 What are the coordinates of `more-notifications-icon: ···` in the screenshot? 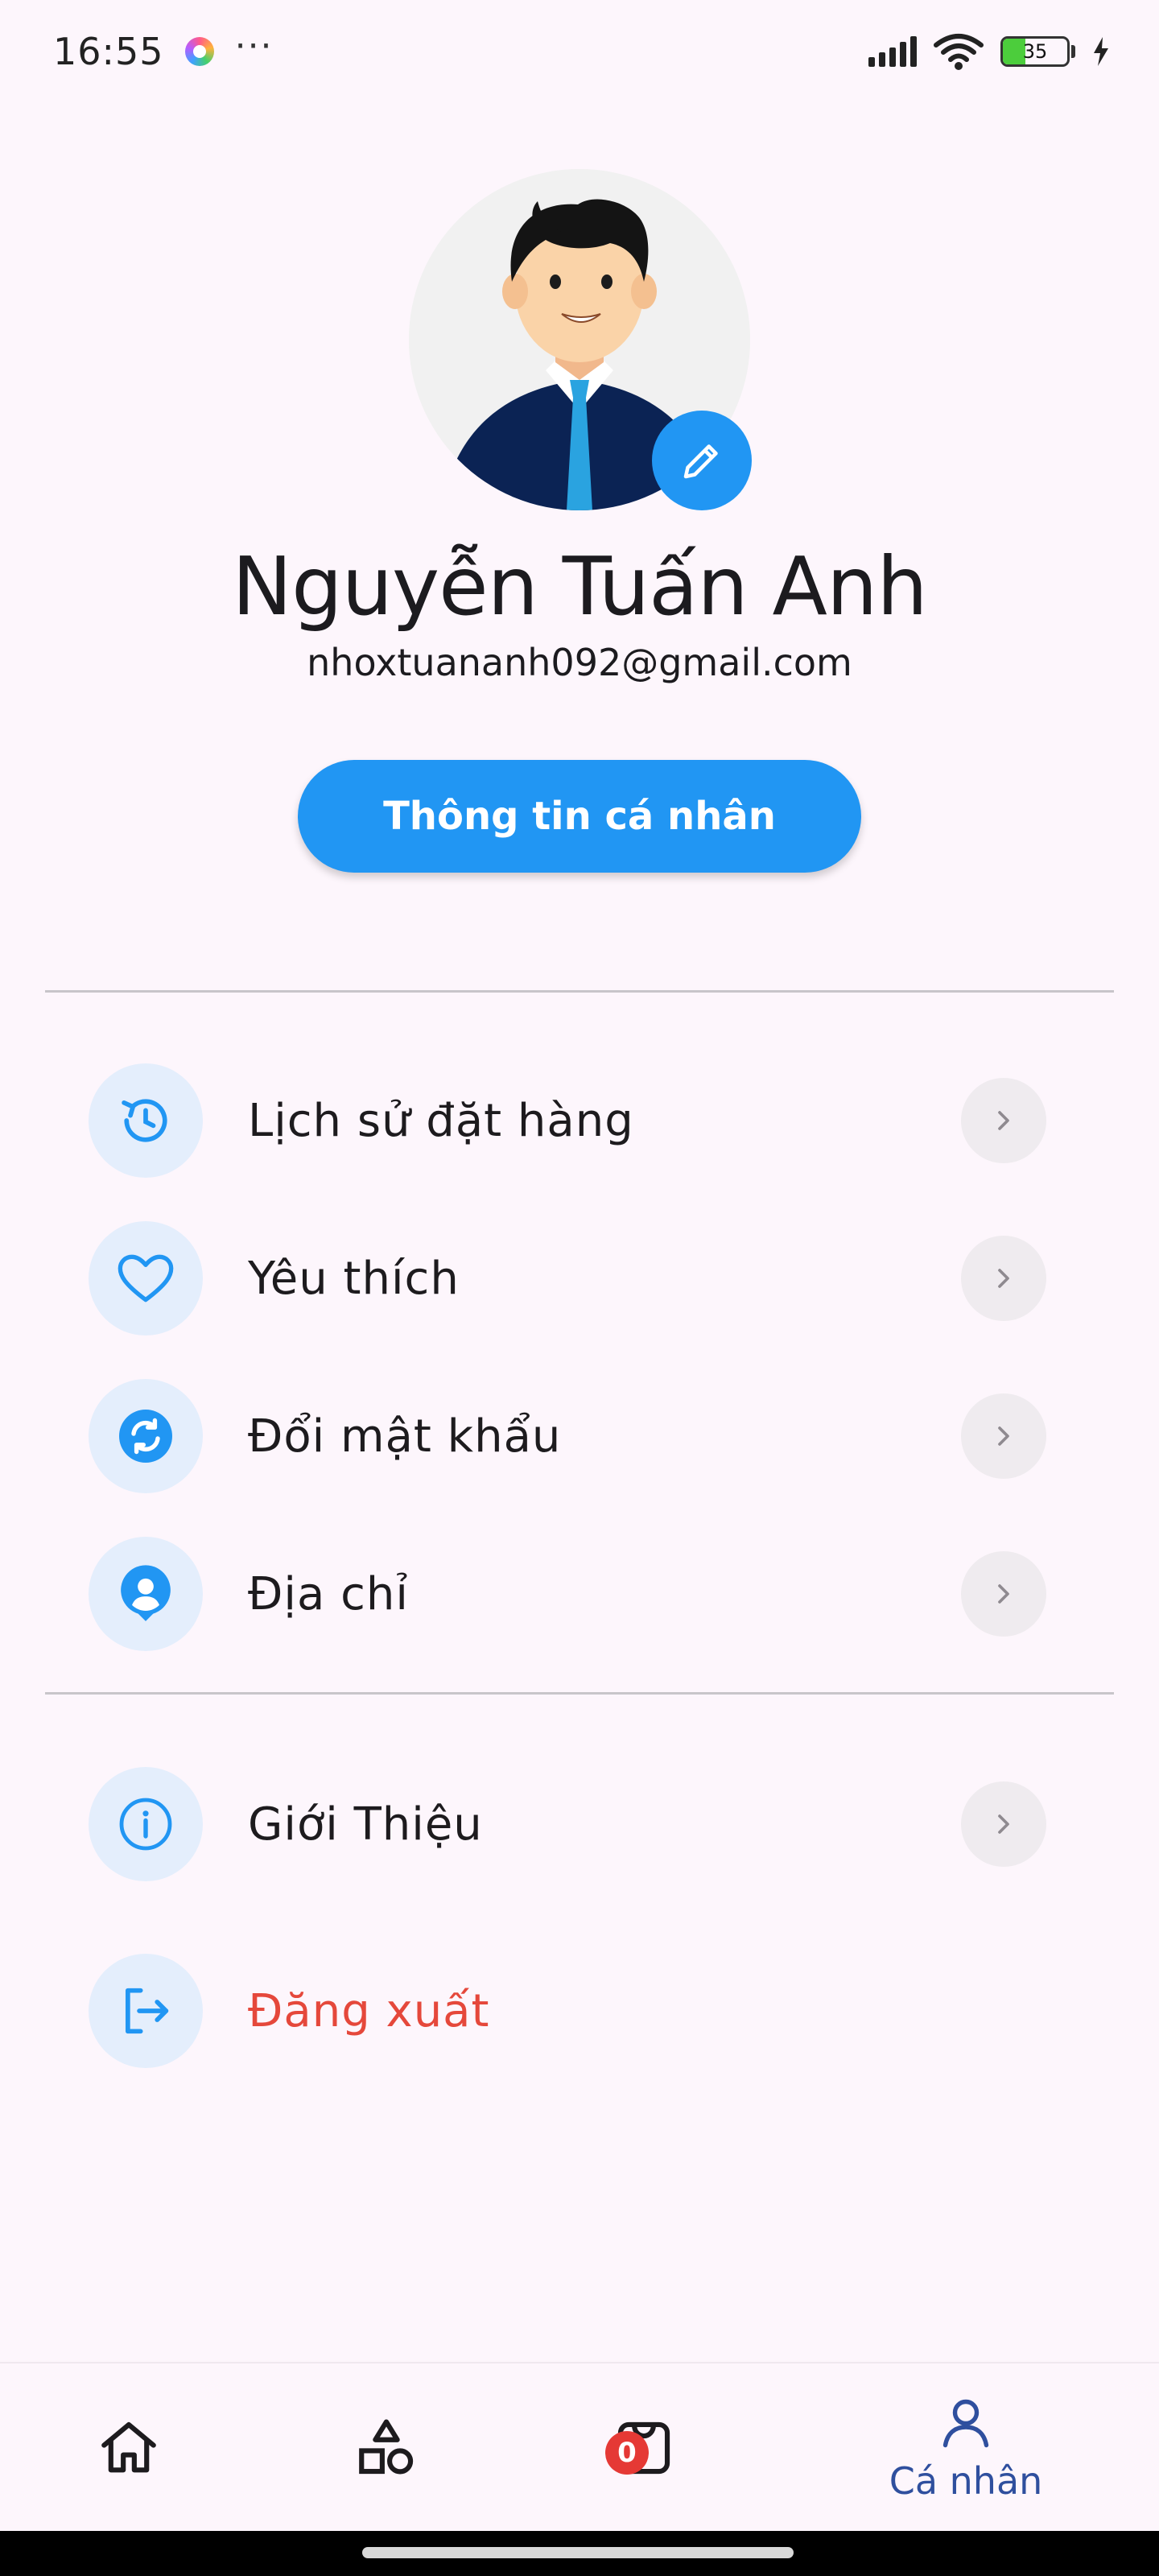 It's located at (254, 46).